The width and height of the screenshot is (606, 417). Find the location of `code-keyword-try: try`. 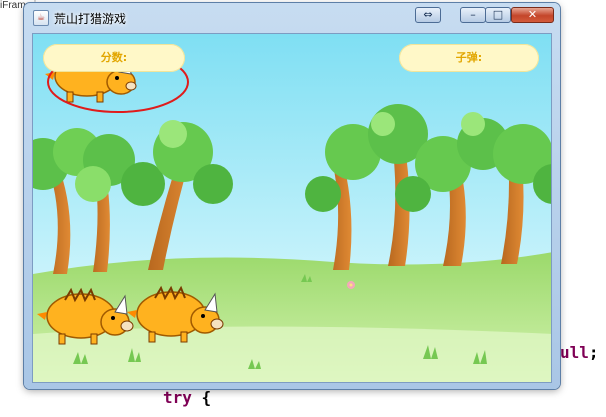

code-keyword-try: try is located at coordinates (177, 397).